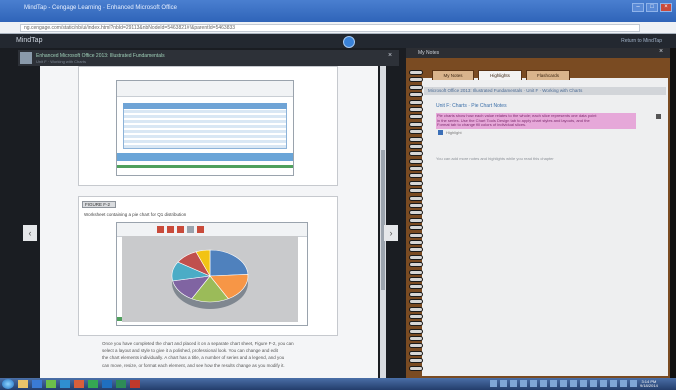 This screenshot has width=676, height=390. I want to click on notes-panel-title: My Notes, so click(429, 53).